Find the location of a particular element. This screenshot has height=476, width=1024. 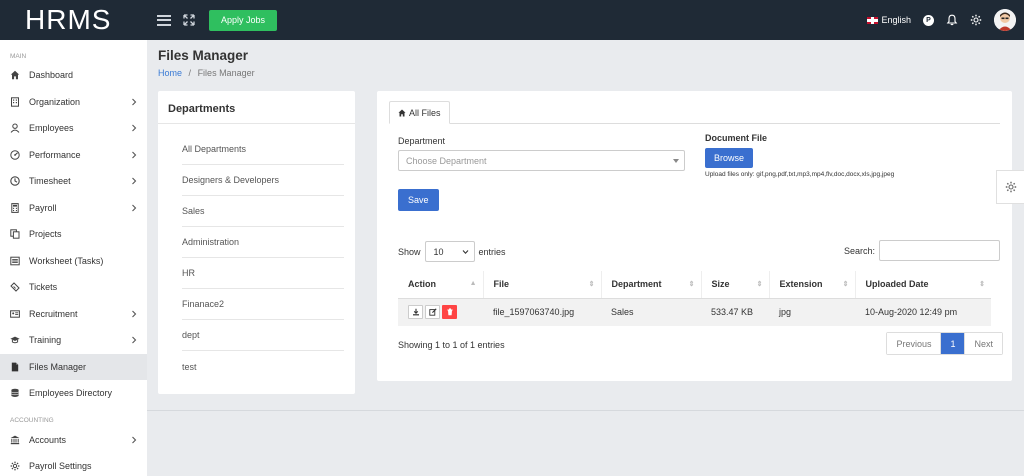

sidebar-item-organization: Organization is located at coordinates (73, 102).